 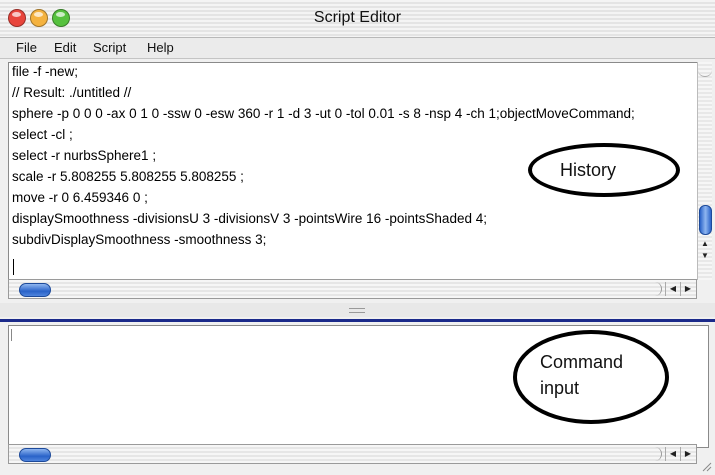 What do you see at coordinates (357, 48) in the screenshot?
I see `menu-bar: File Edit Script Help` at bounding box center [357, 48].